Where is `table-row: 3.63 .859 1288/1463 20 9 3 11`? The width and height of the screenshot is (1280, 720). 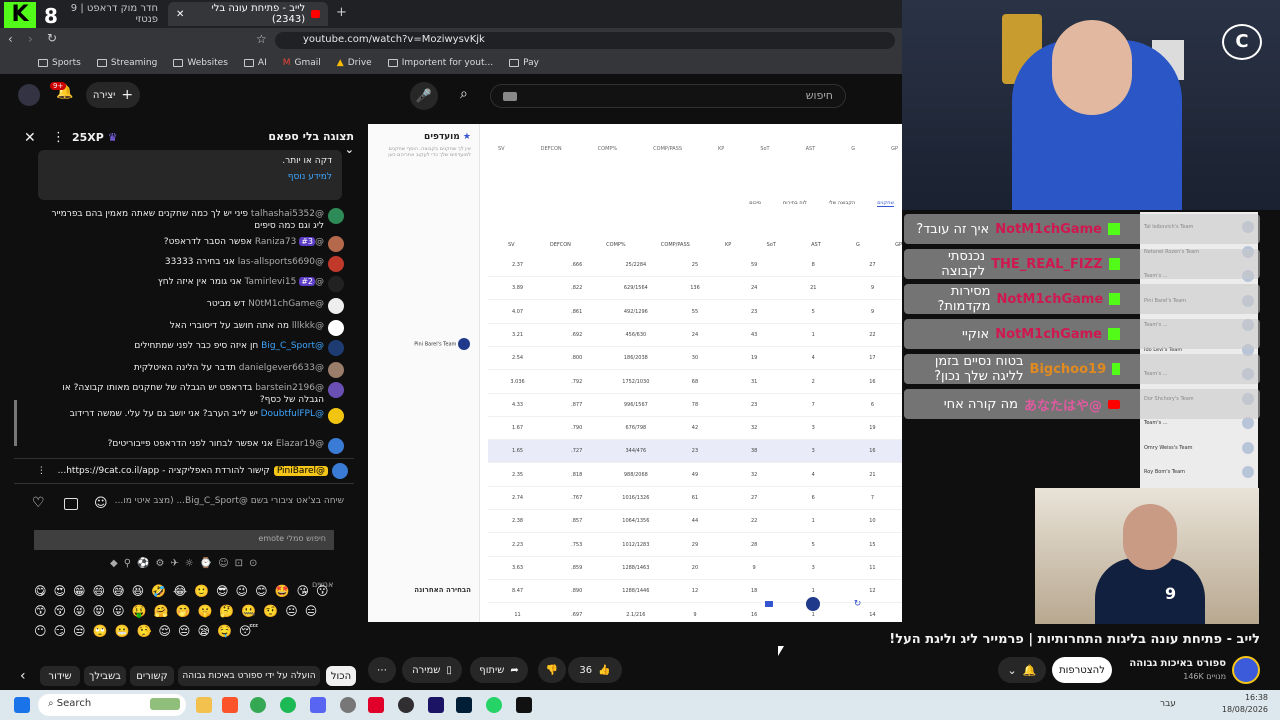
table-row: 3.63 .859 1288/1463 20 9 3 11 is located at coordinates (695, 568).